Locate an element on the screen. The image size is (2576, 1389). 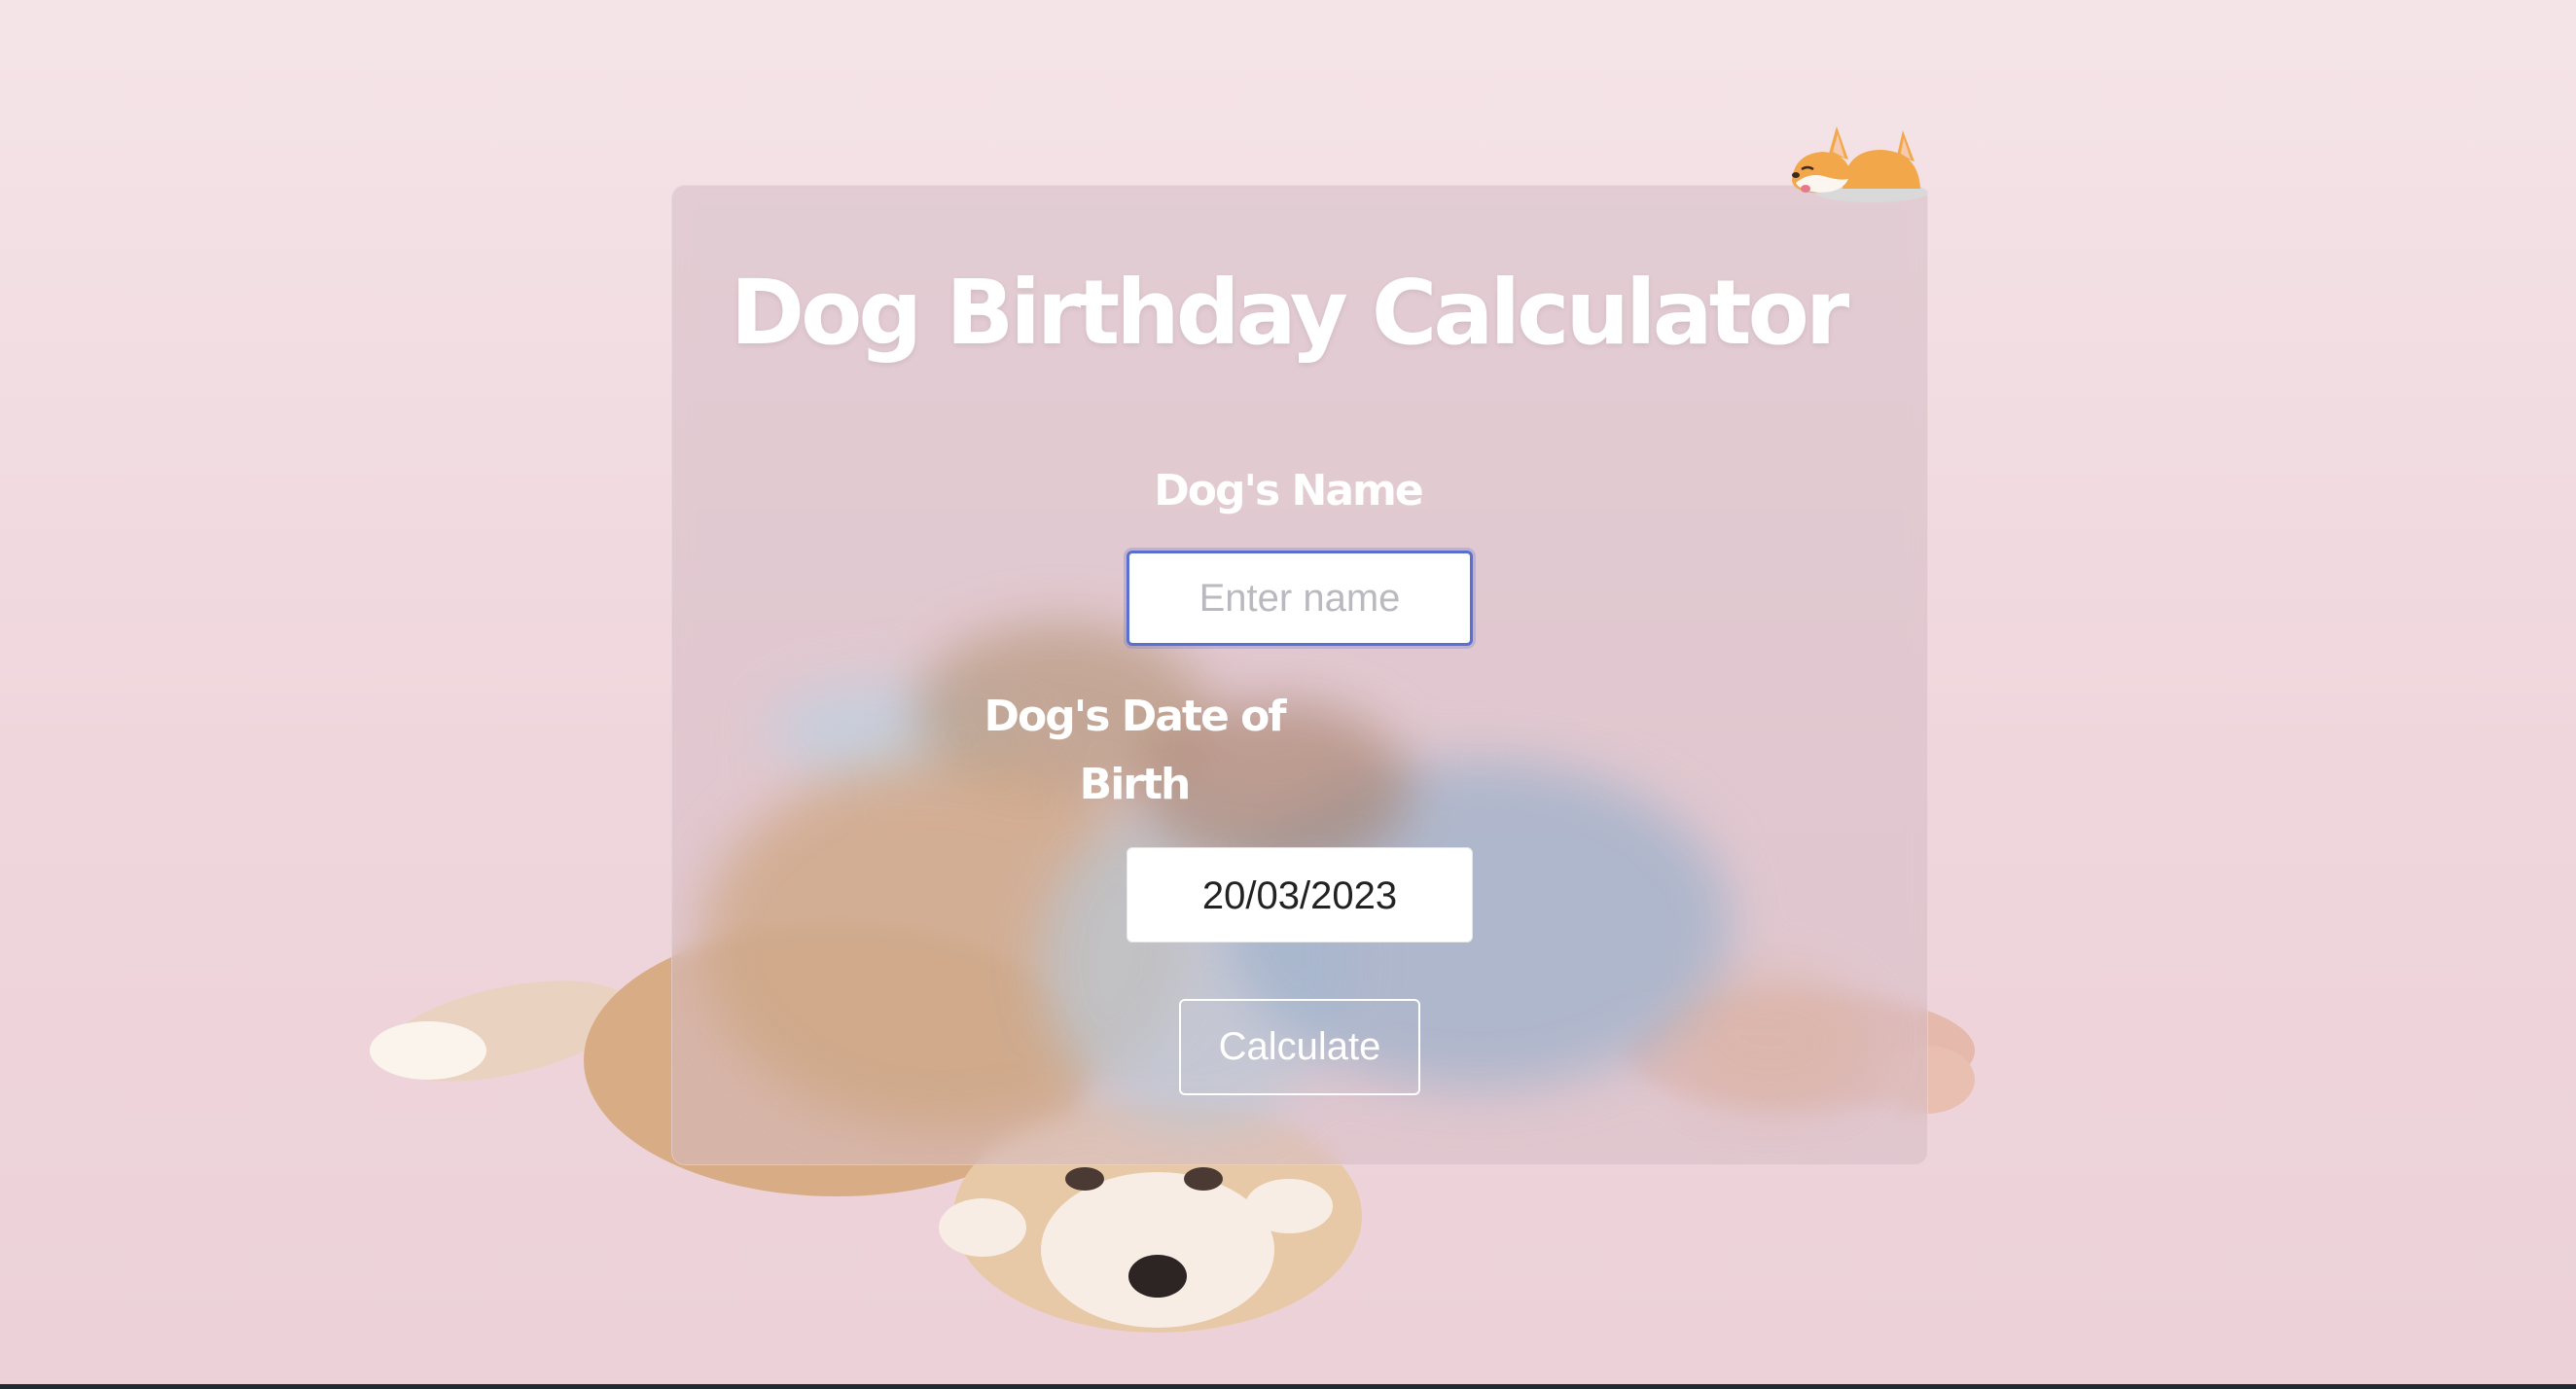
page-title: Dog Birthday Calculator is located at coordinates (1289, 313).